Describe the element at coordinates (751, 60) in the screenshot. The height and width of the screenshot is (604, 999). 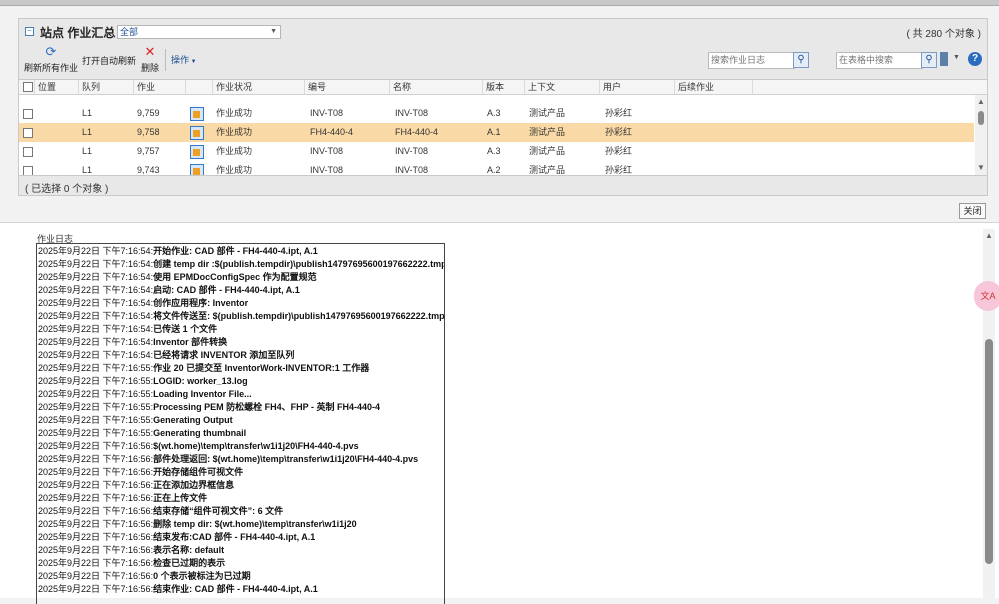
I see `search-log-input` at that location.